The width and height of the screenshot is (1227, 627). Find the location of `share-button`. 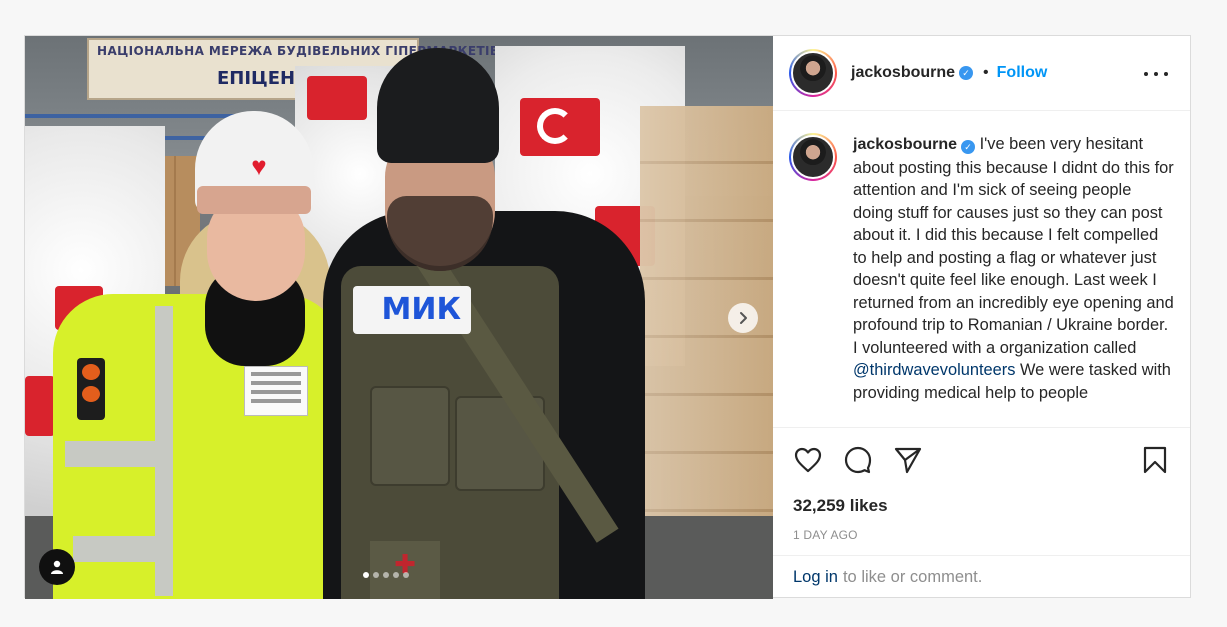

share-button is located at coordinates (908, 460).